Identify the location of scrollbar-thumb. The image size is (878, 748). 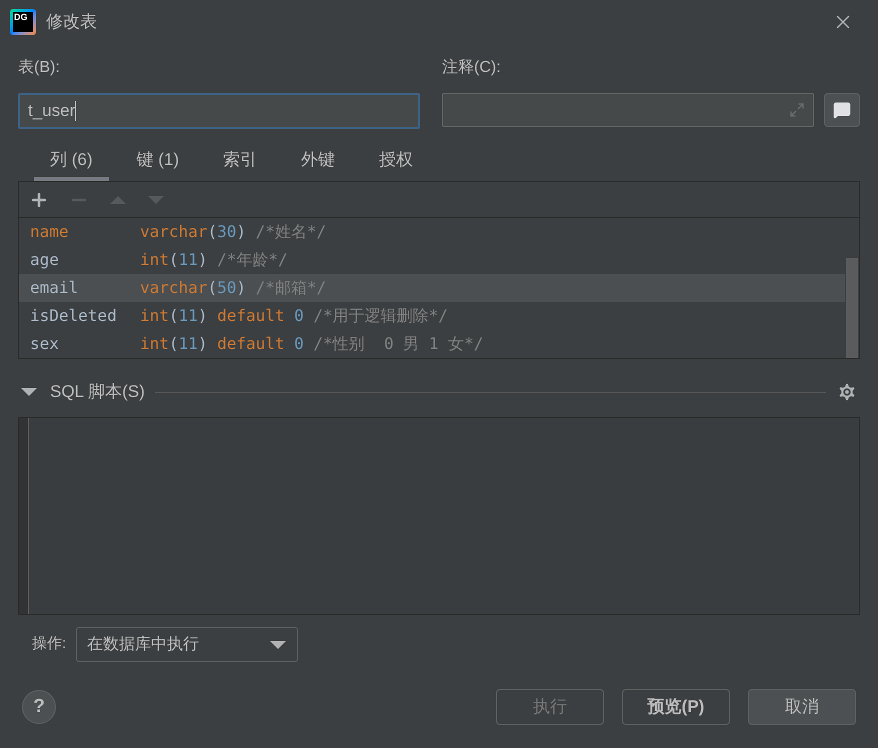
(852, 308).